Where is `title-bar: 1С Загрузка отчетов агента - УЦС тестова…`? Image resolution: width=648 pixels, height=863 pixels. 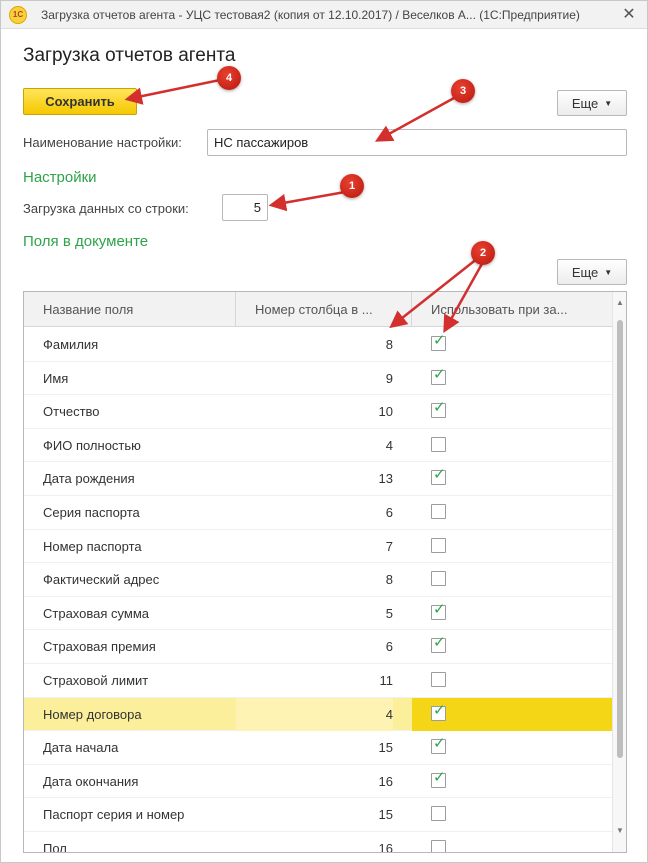 title-bar: 1С Загрузка отчетов агента - УЦС тестова… is located at coordinates (324, 15).